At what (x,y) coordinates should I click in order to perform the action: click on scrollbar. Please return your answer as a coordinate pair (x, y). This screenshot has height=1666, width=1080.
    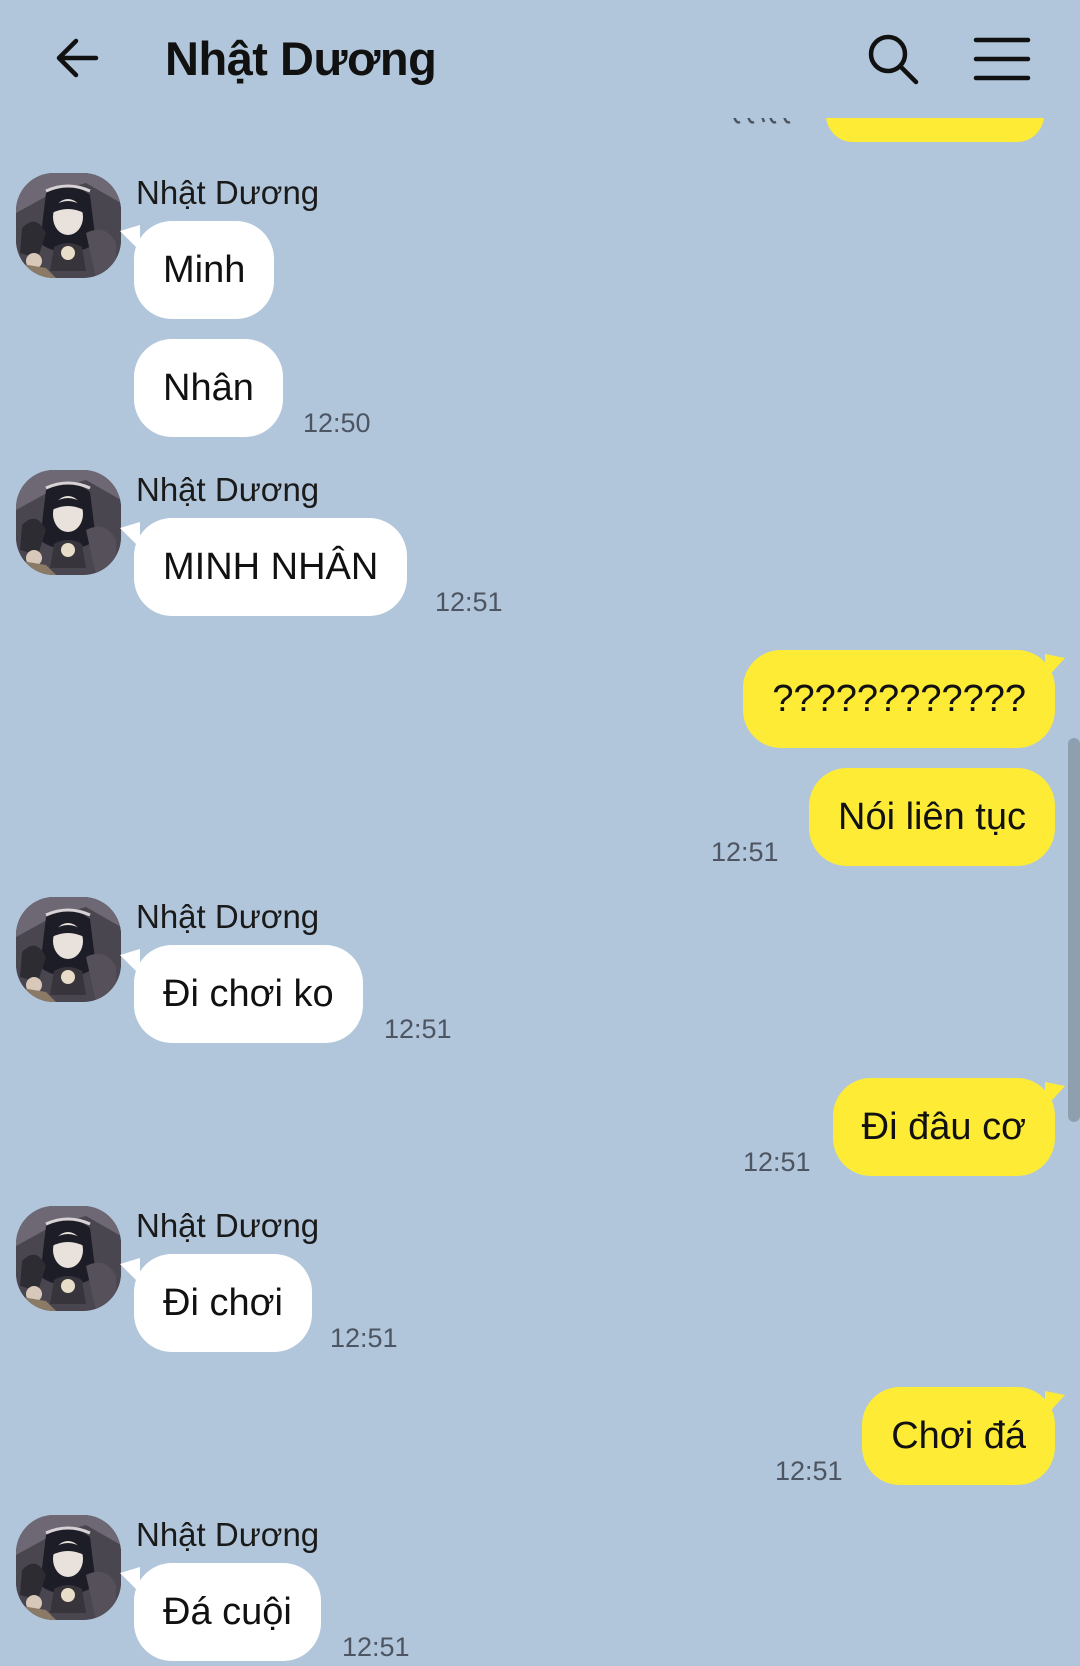
    Looking at the image, I should click on (1074, 930).